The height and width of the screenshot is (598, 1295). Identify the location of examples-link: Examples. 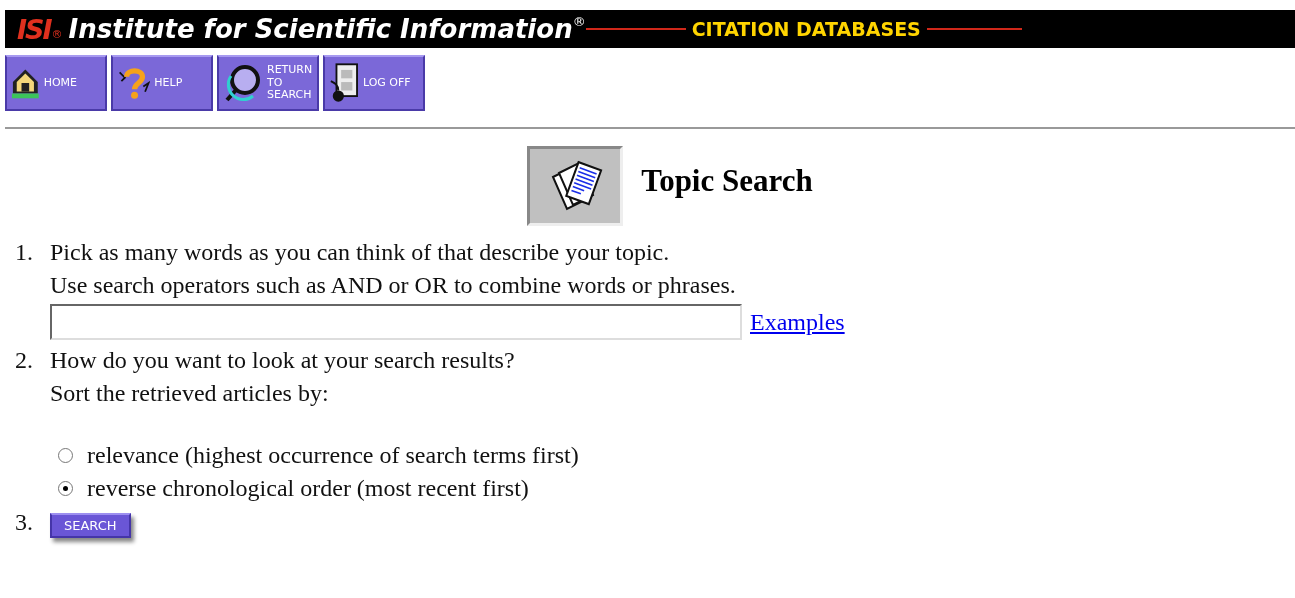
(797, 322).